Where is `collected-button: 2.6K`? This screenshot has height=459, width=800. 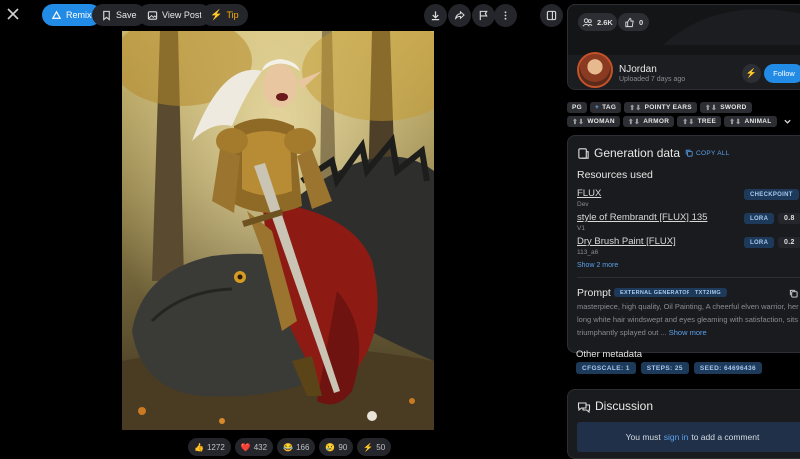 collected-button: 2.6K is located at coordinates (597, 22).